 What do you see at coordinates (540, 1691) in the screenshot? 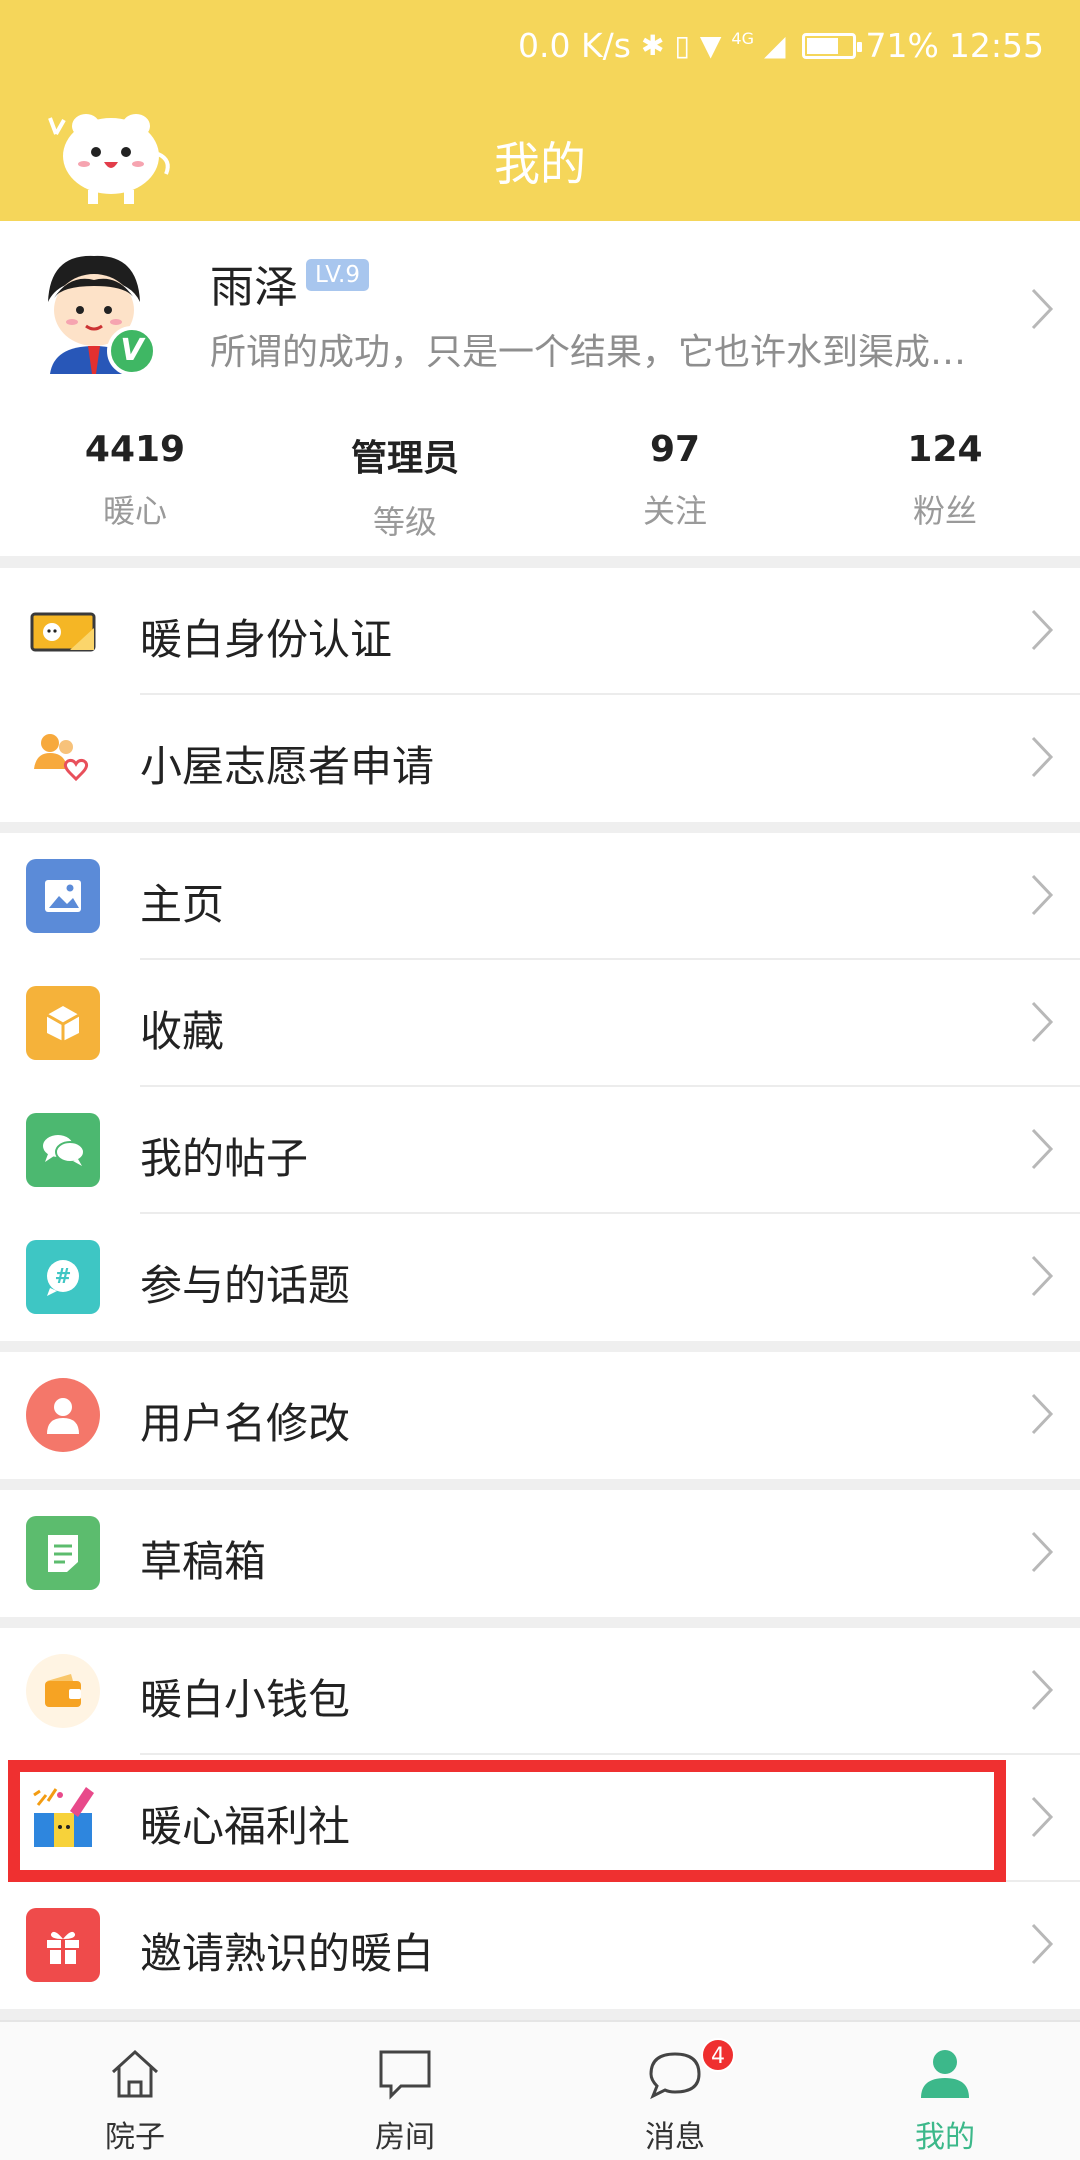
I see `menu-item-wallet: 暖白小钱包` at bounding box center [540, 1691].